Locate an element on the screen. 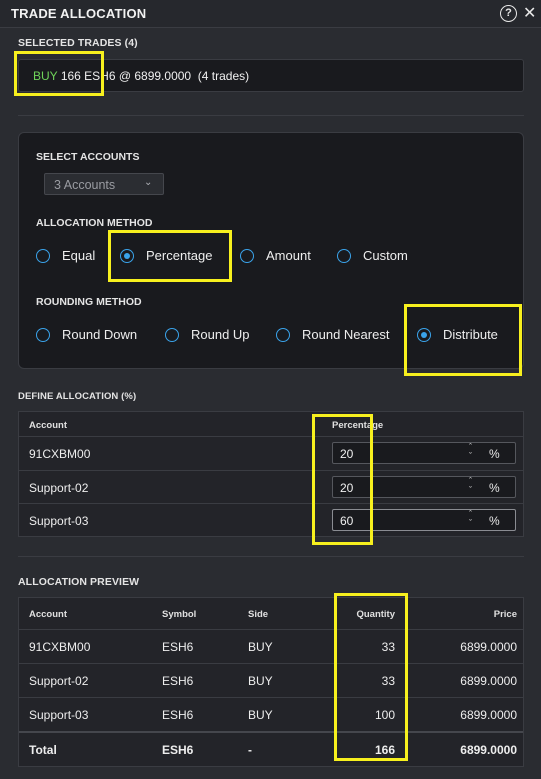 Image resolution: width=541 pixels, height=779 pixels. highlight-quantity-column is located at coordinates (371, 677).